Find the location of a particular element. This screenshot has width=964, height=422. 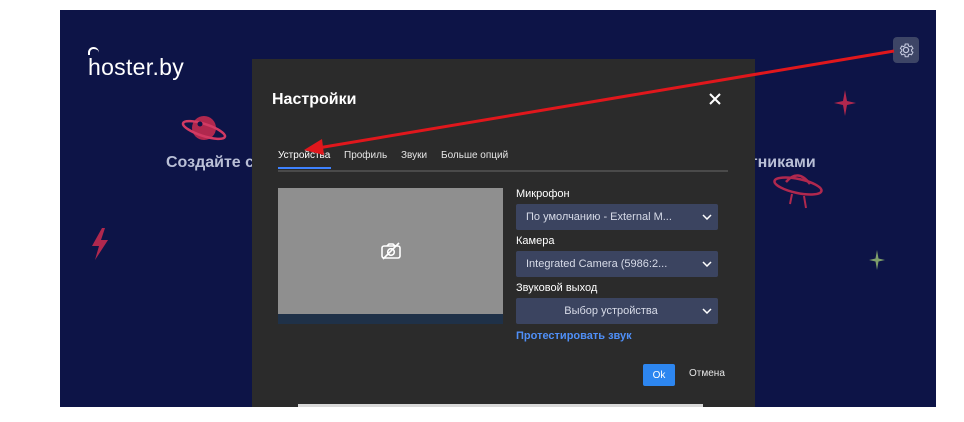

lightning-icon is located at coordinates (100, 244).